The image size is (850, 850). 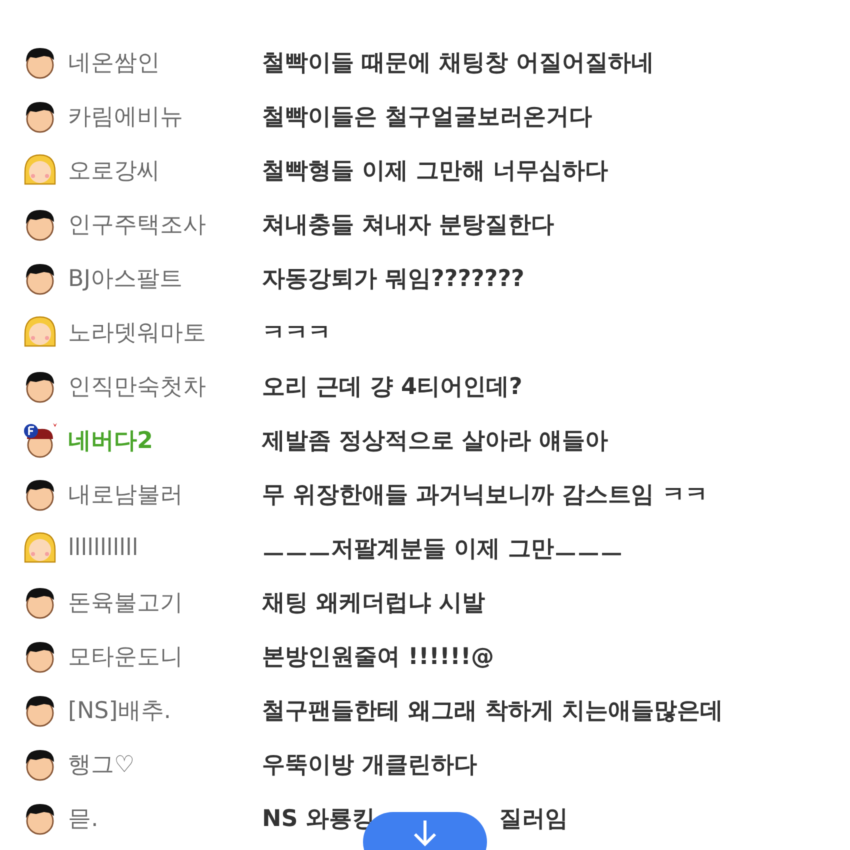 What do you see at coordinates (485, 495) in the screenshot?
I see `chat-message: 무 위장한애들 과거닉보니까 감스트임 ㅋㅋ` at bounding box center [485, 495].